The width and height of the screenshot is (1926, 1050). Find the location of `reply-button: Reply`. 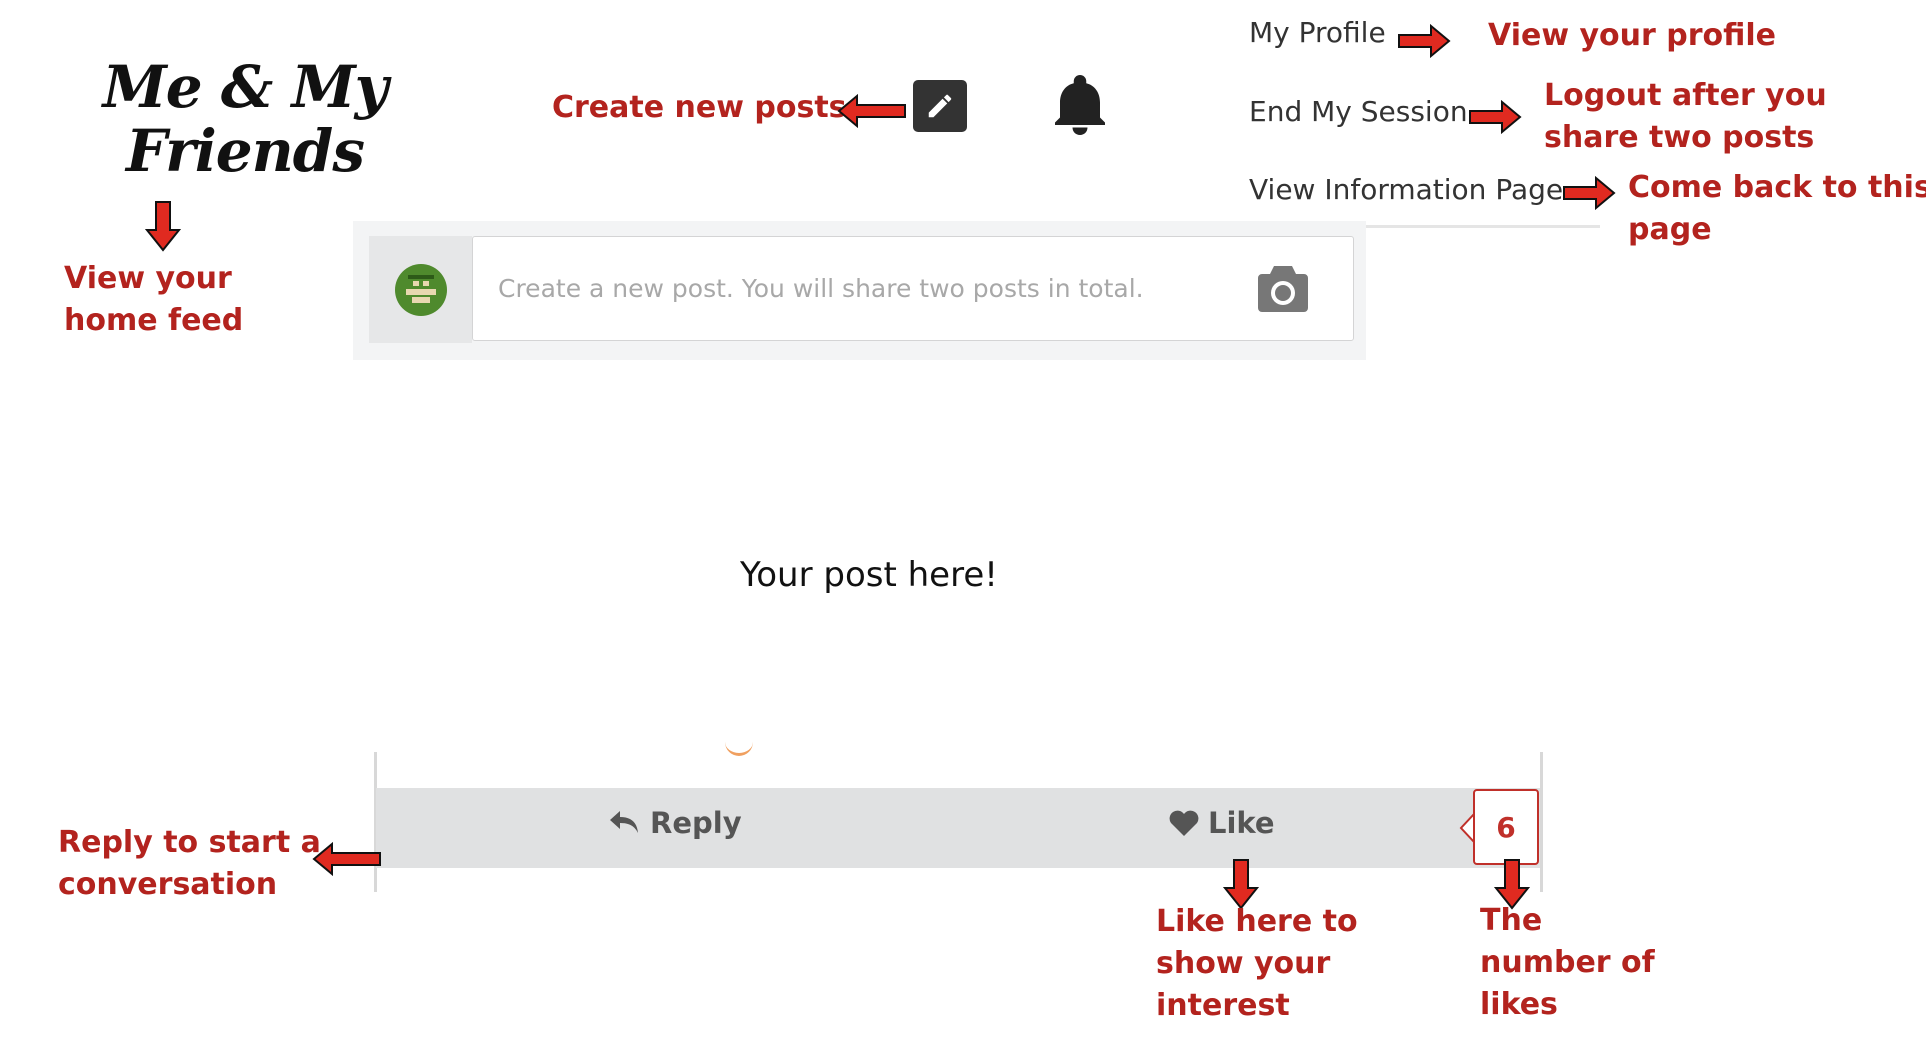

reply-button: Reply is located at coordinates (675, 823).